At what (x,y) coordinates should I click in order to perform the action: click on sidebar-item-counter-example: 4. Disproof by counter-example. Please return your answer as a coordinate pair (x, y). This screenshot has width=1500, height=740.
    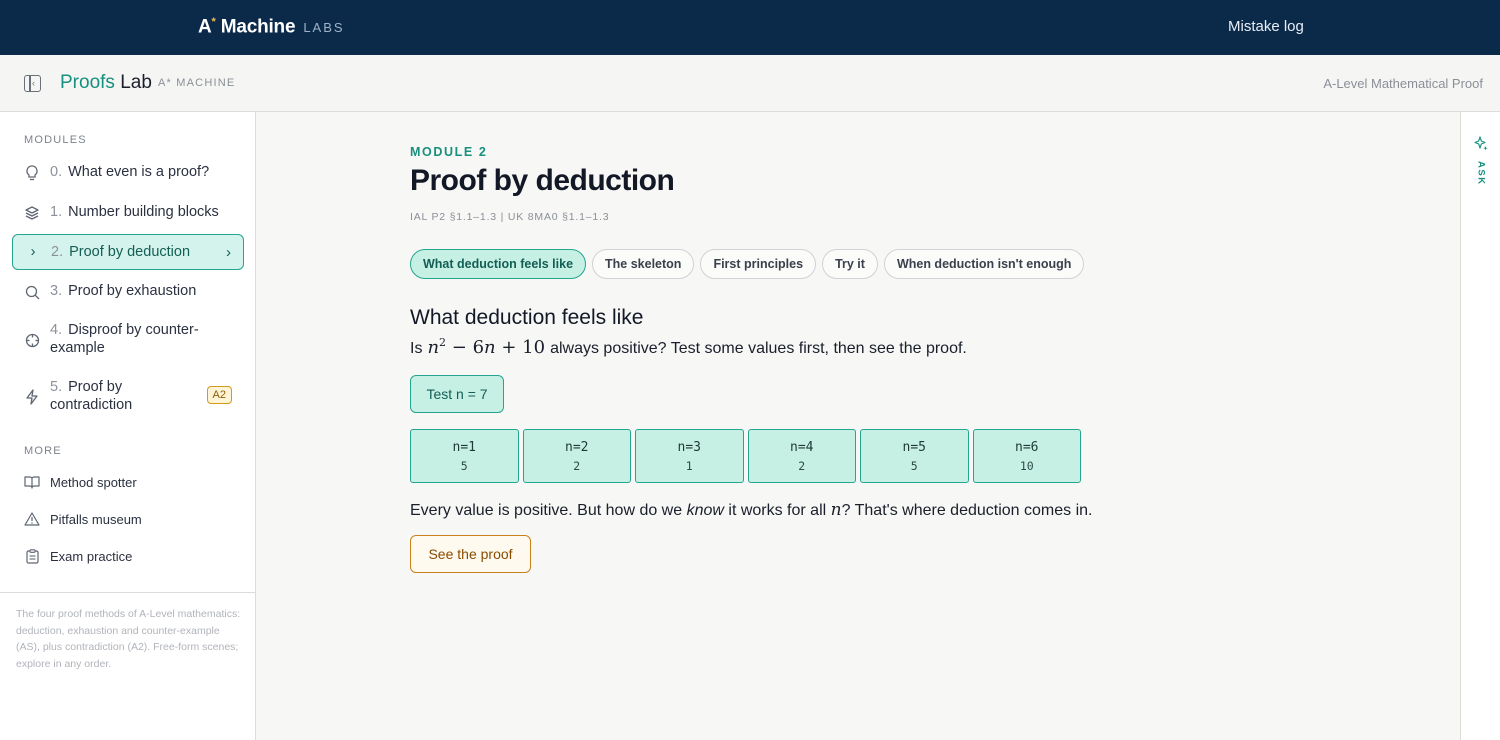
    Looking at the image, I should click on (128, 340).